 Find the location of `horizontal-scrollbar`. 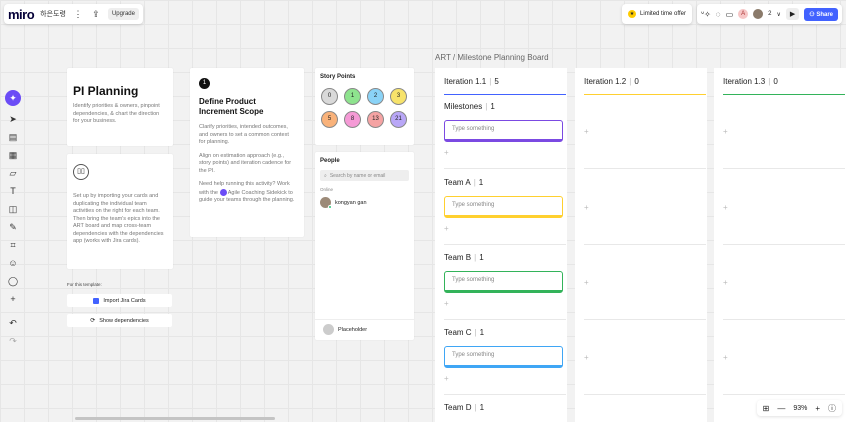

horizontal-scrollbar is located at coordinates (175, 418).